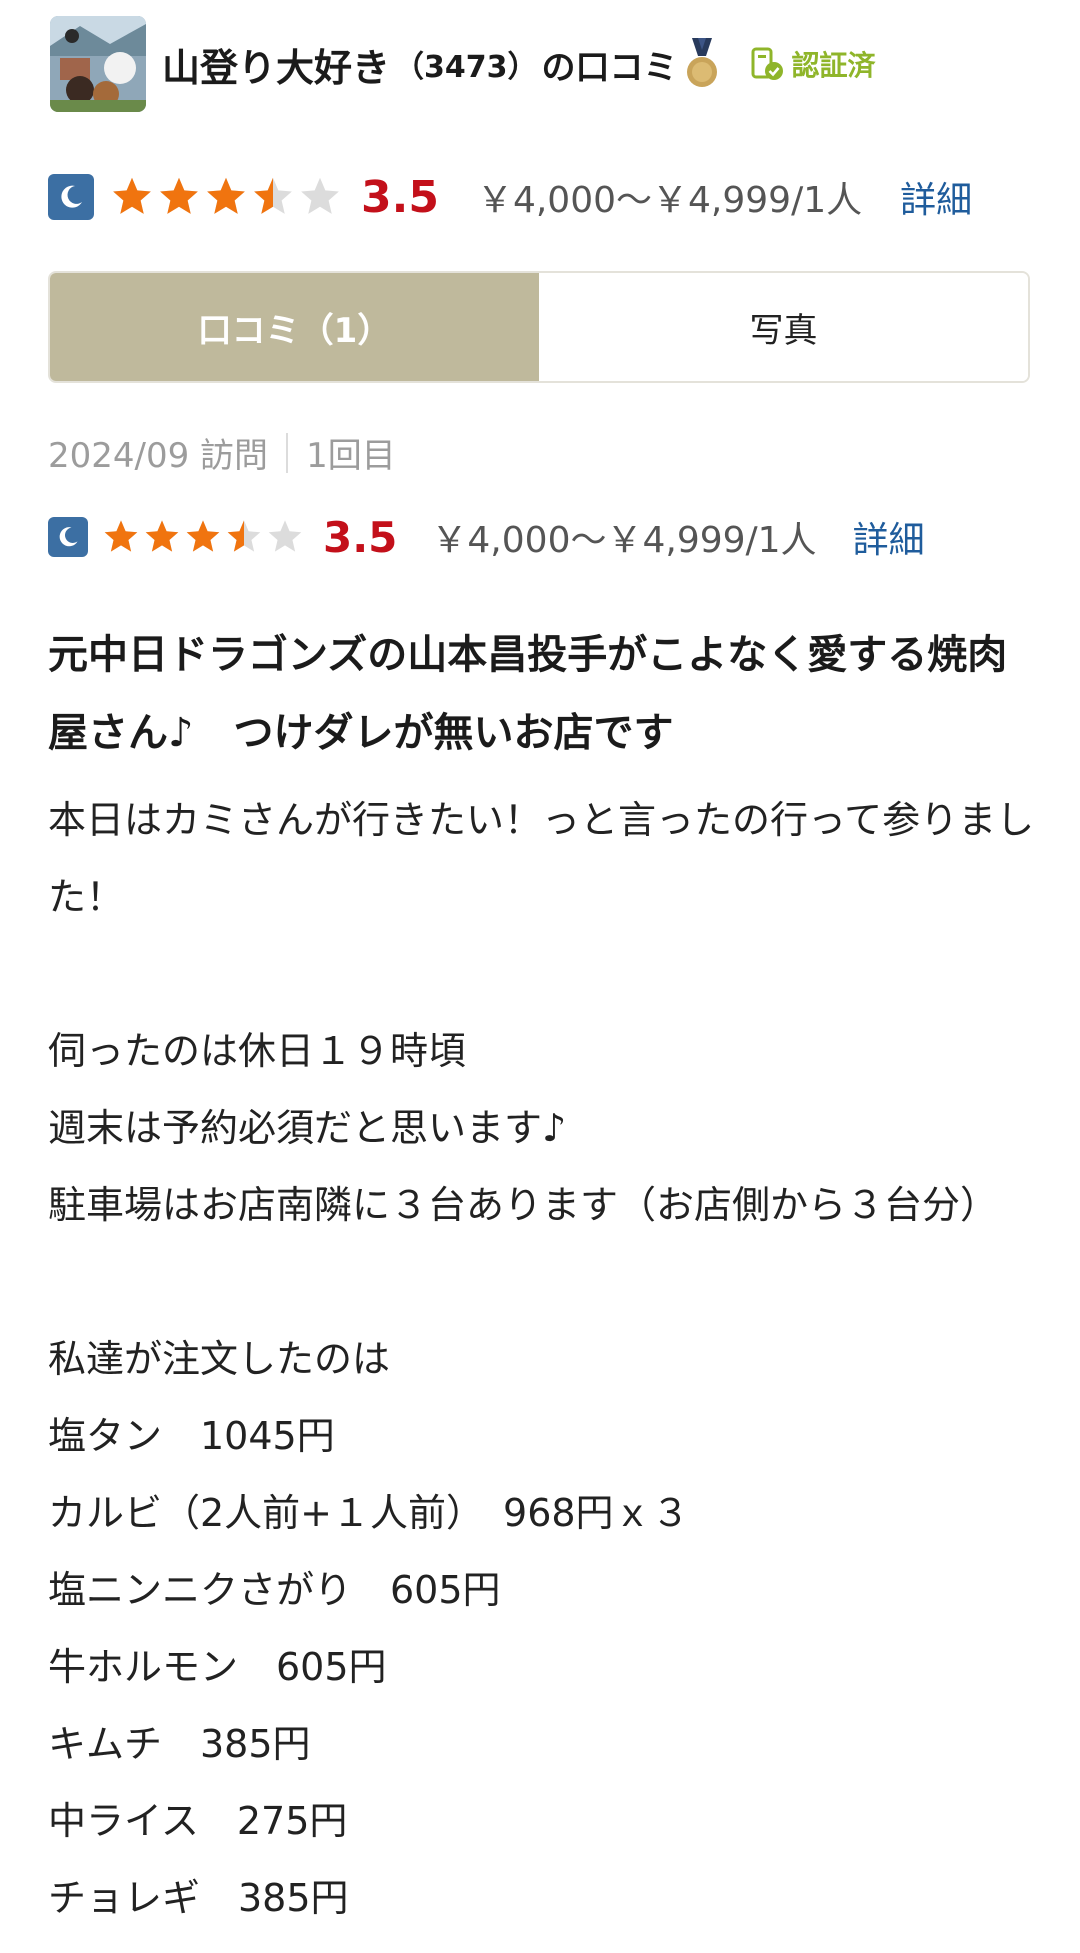  I want to click on review-line: 伺ったのは休日１９時頃, so click(257, 1051).